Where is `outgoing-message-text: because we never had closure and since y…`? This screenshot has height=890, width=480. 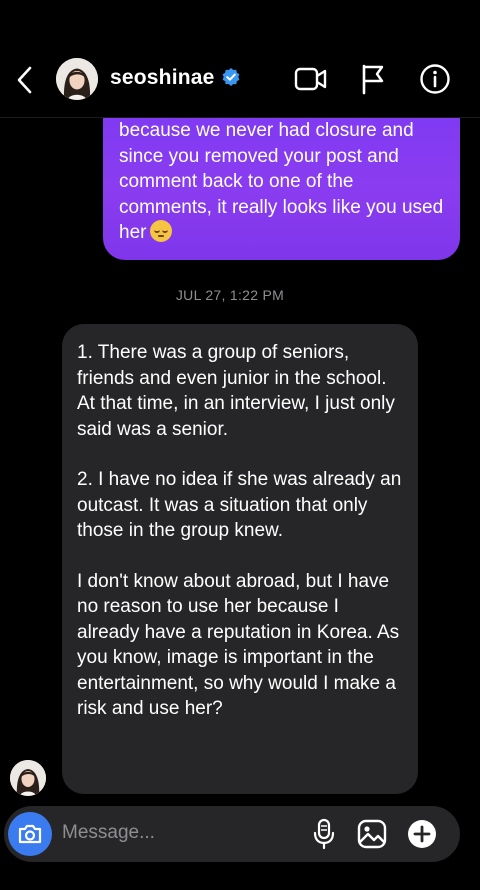 outgoing-message-text: because we never had closure and since y… is located at coordinates (281, 181).